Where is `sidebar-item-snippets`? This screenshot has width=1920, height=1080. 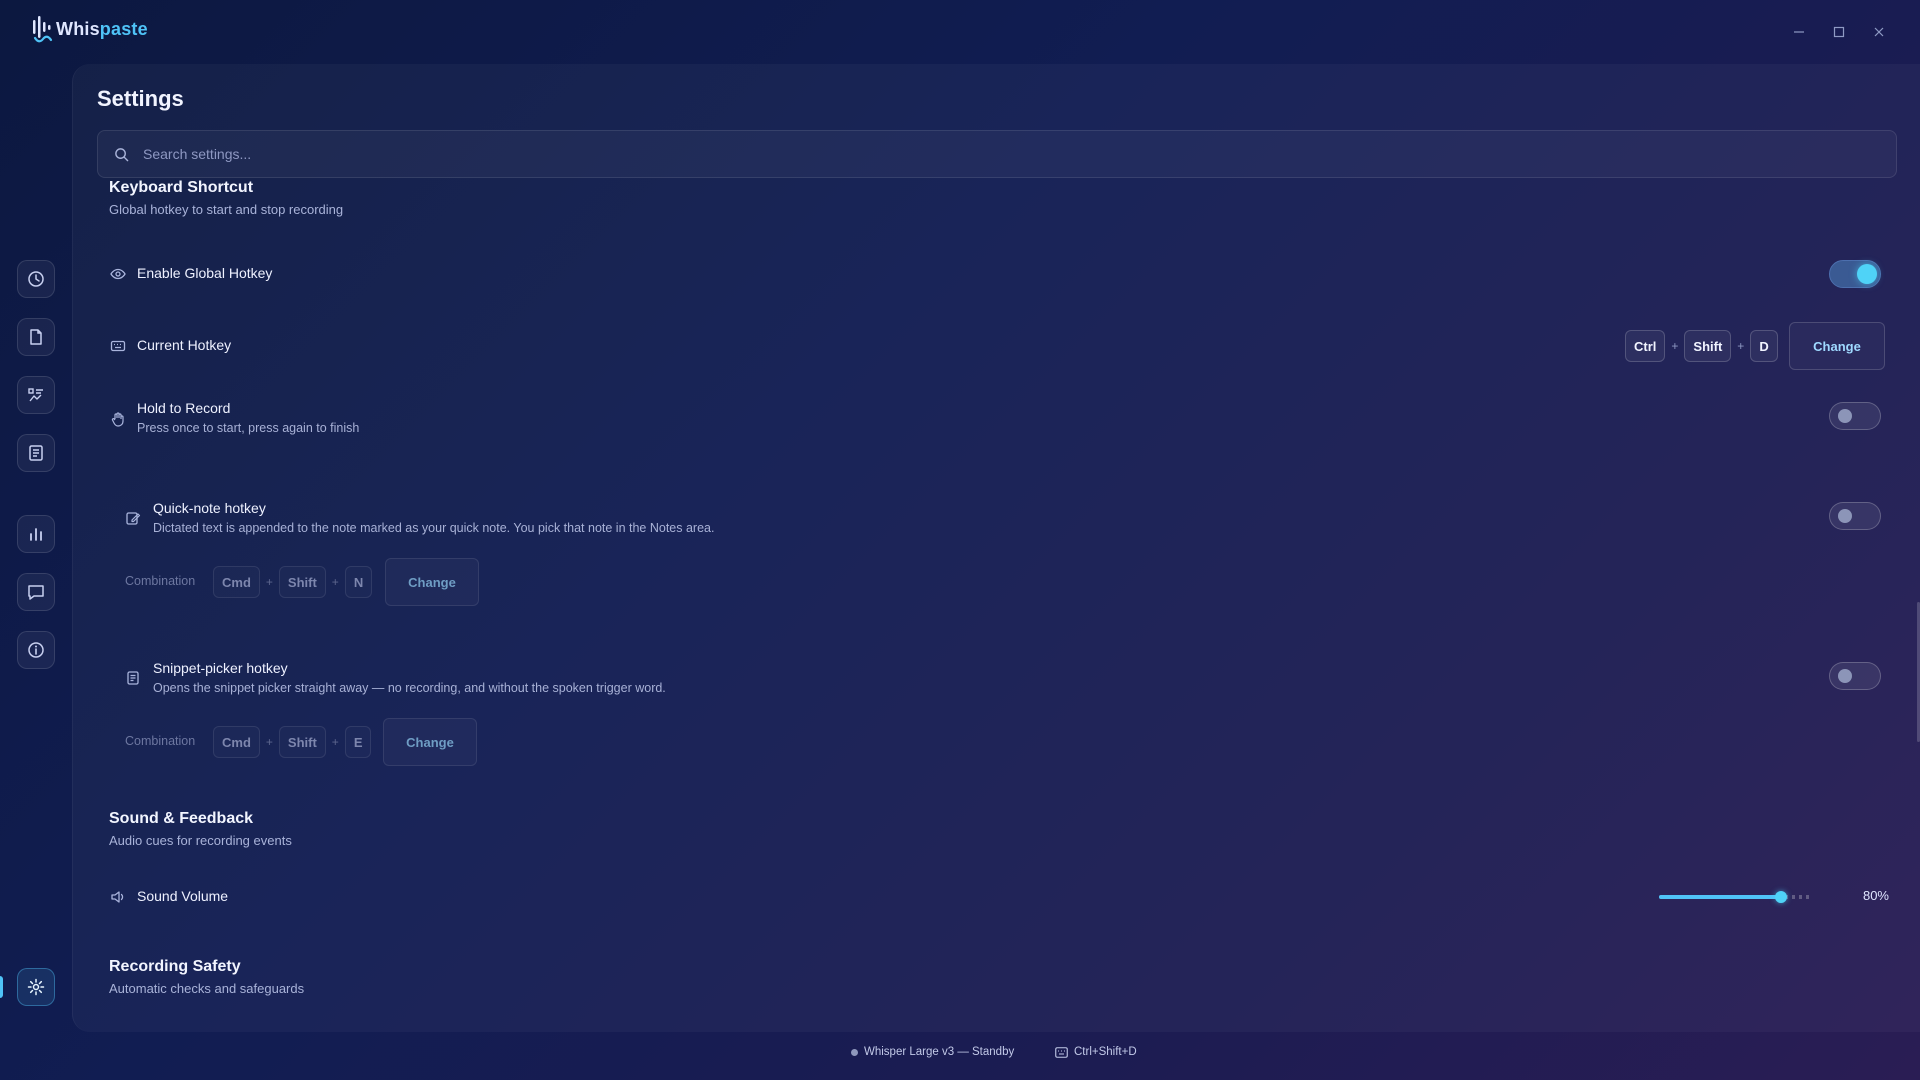
sidebar-item-snippets is located at coordinates (36, 395).